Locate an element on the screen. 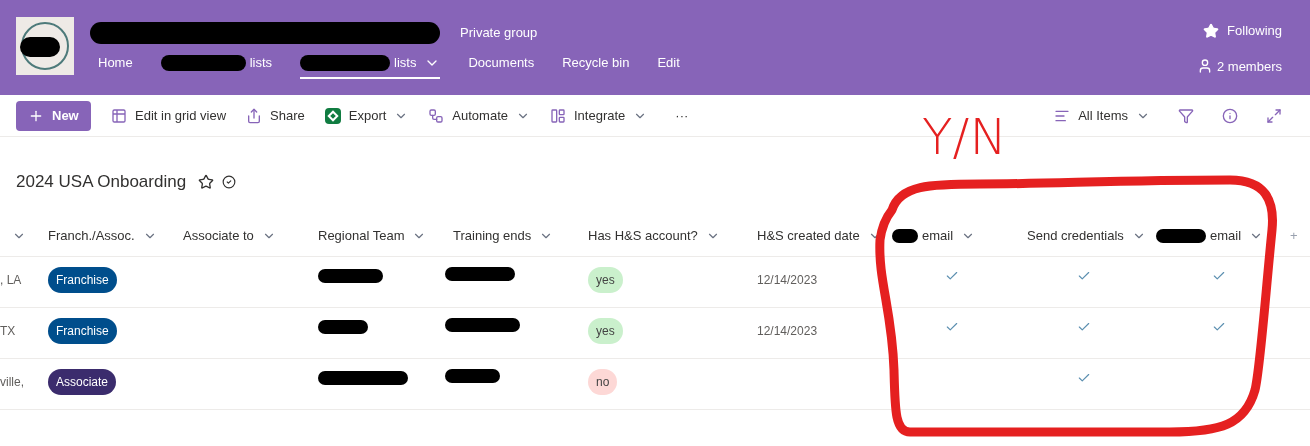  check-circle-icon is located at coordinates (229, 182).